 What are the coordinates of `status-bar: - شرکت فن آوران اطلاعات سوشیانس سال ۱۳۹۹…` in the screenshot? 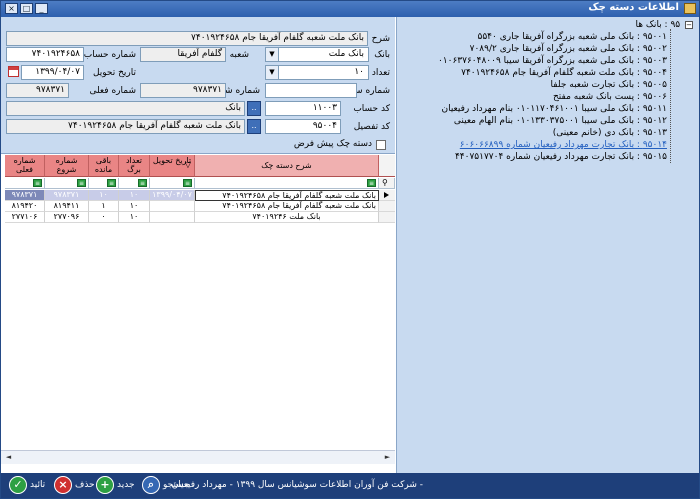 It's located at (350, 485).